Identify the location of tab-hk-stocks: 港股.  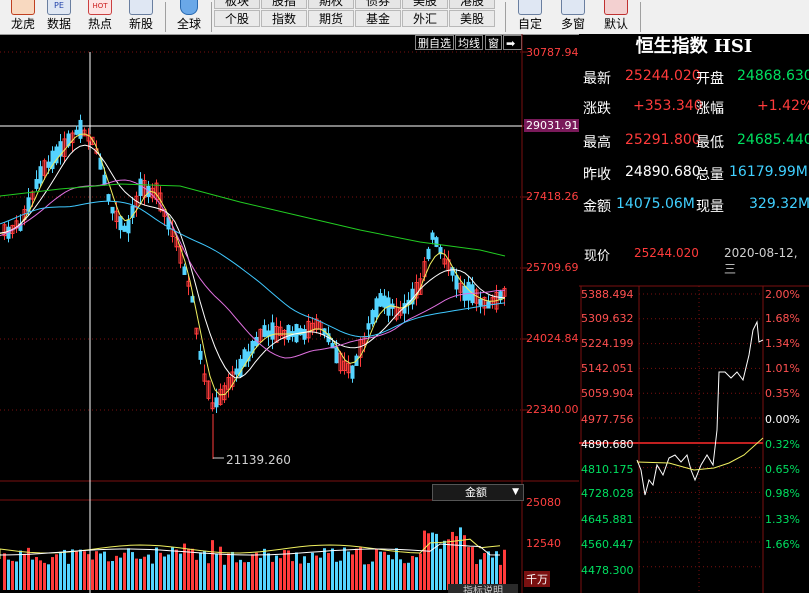
(472, 4).